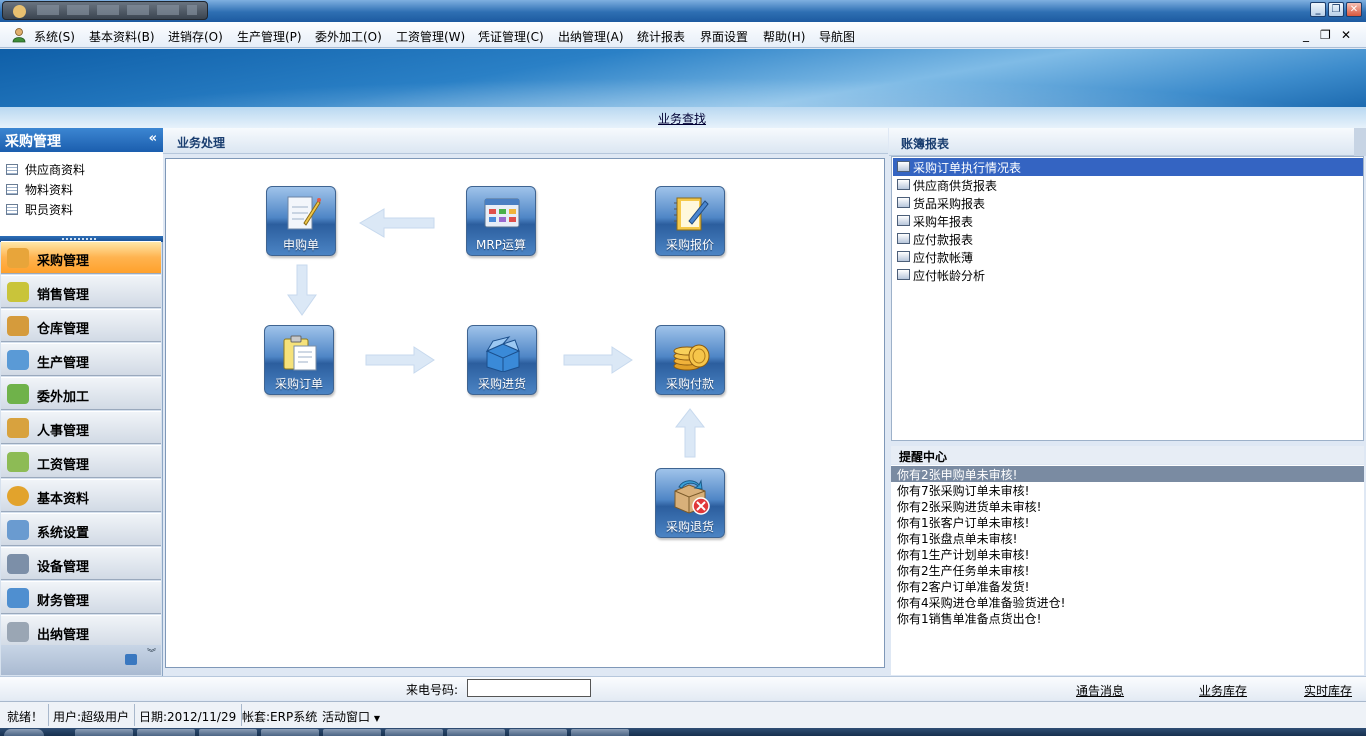  Describe the element at coordinates (1328, 690) in the screenshot. I see `realtime-stock-link: 实时库存` at that location.